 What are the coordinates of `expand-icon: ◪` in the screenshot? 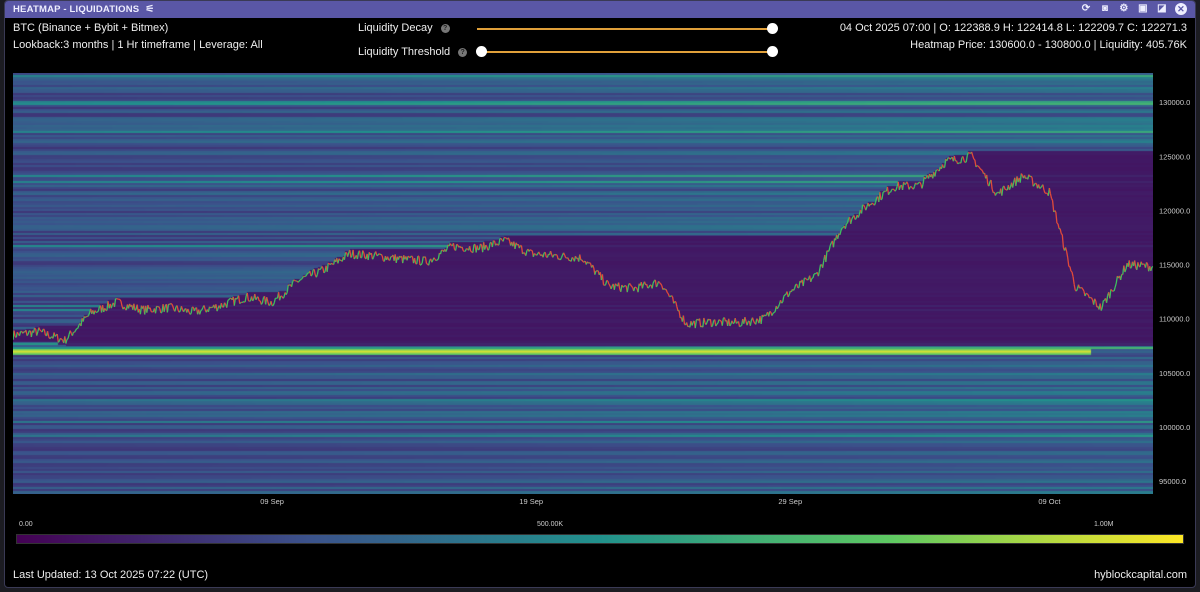 It's located at (1162, 9).